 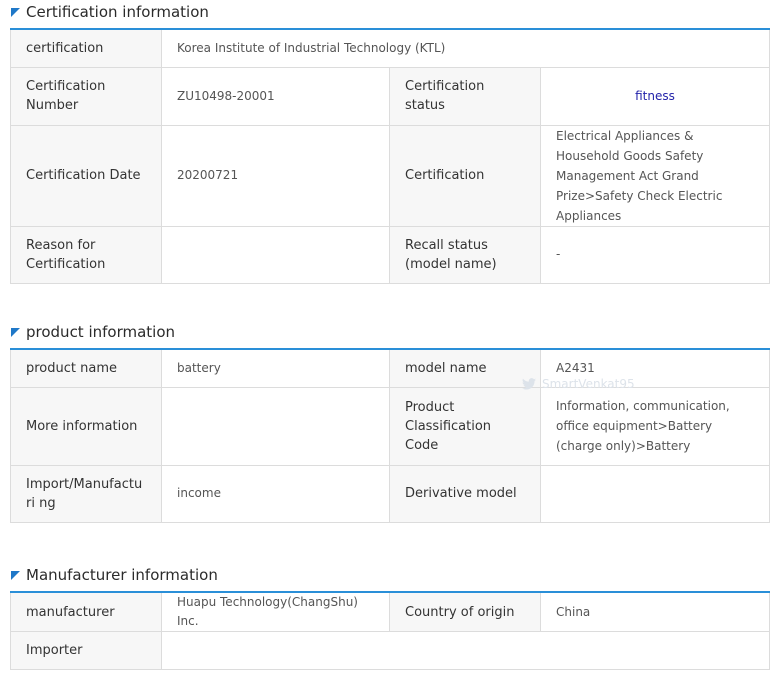 What do you see at coordinates (86, 175) in the screenshot?
I see `certification-date-label: Certification Date` at bounding box center [86, 175].